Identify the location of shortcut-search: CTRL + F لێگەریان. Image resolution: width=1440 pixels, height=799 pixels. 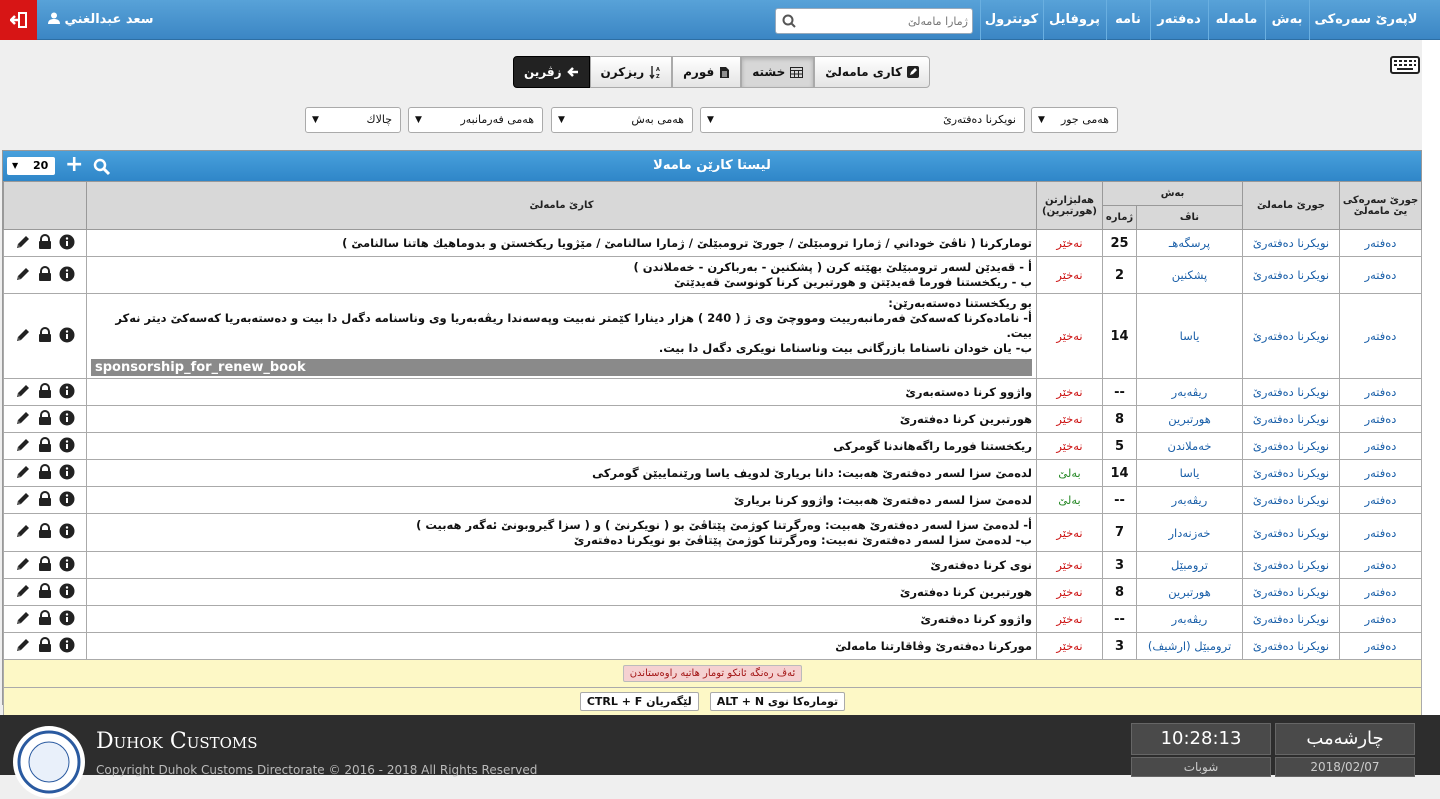
(639, 701).